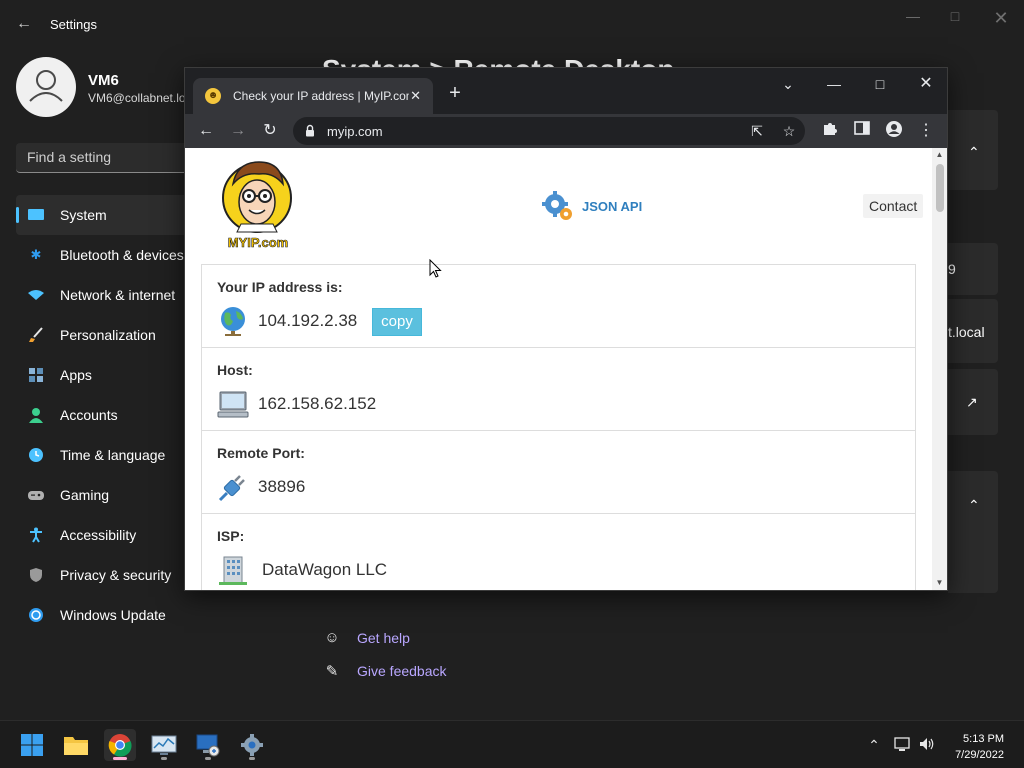 This screenshot has width=1024, height=768. Describe the element at coordinates (558, 389) in the screenshot. I see `host-row: Host: 162.158.62.152` at that location.